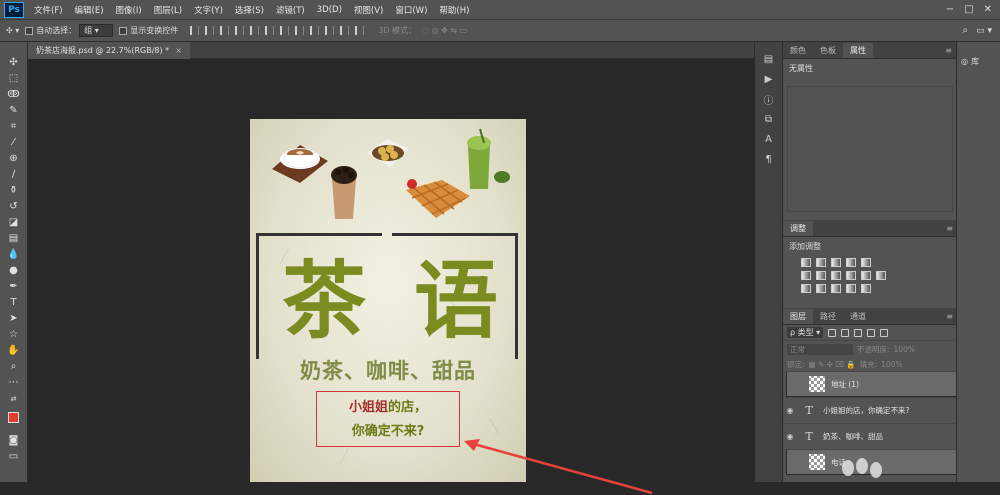 This screenshot has width=1000, height=495. Describe the element at coordinates (881, 275) in the screenshot. I see `color-lookup-icon` at that location.